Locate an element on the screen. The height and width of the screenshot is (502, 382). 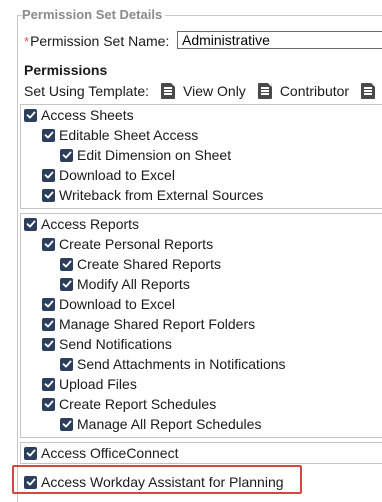
permission-access-officeconnect-row: Access OfficeConnect is located at coordinates (101, 453).